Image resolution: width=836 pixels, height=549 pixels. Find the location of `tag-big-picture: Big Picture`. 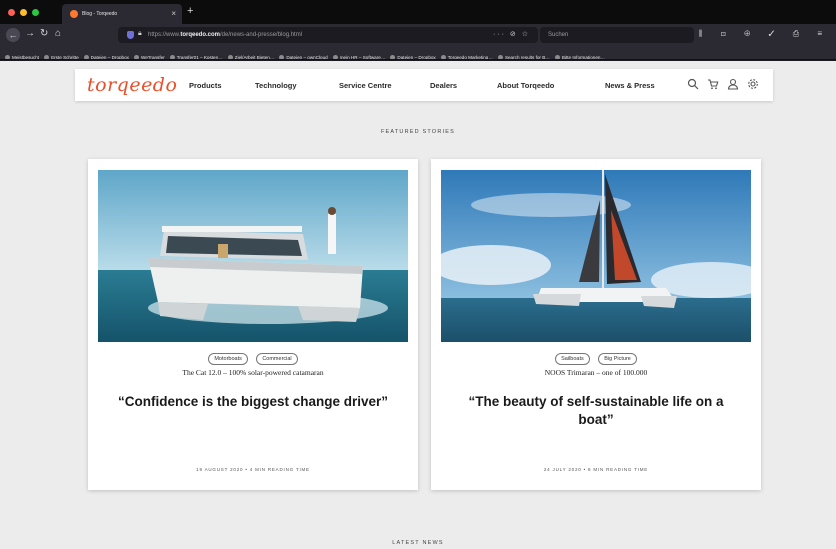

tag-big-picture: Big Picture is located at coordinates (617, 359).